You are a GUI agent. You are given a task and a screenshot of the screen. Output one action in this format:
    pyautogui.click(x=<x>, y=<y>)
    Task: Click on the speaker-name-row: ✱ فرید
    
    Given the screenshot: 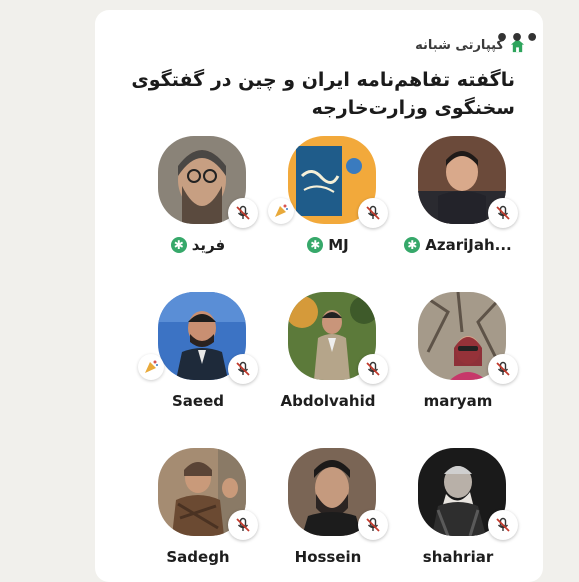 What is the action you would take?
    pyautogui.click(x=198, y=245)
    